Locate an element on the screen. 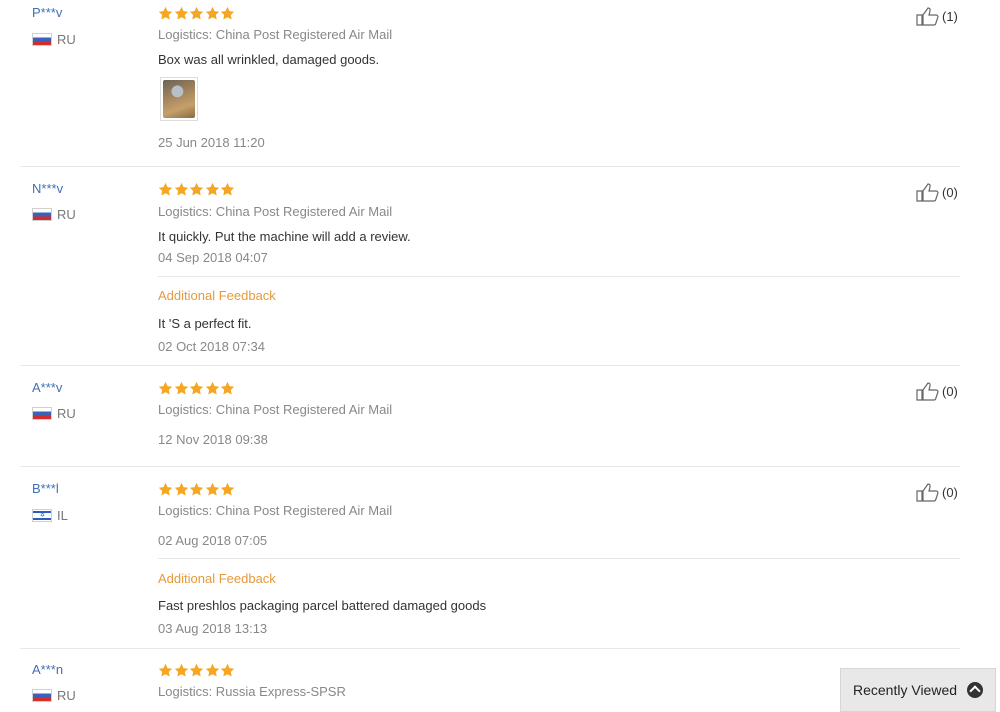  additional-feedback-date: 03 Aug 2018 13:13 is located at coordinates (213, 628).